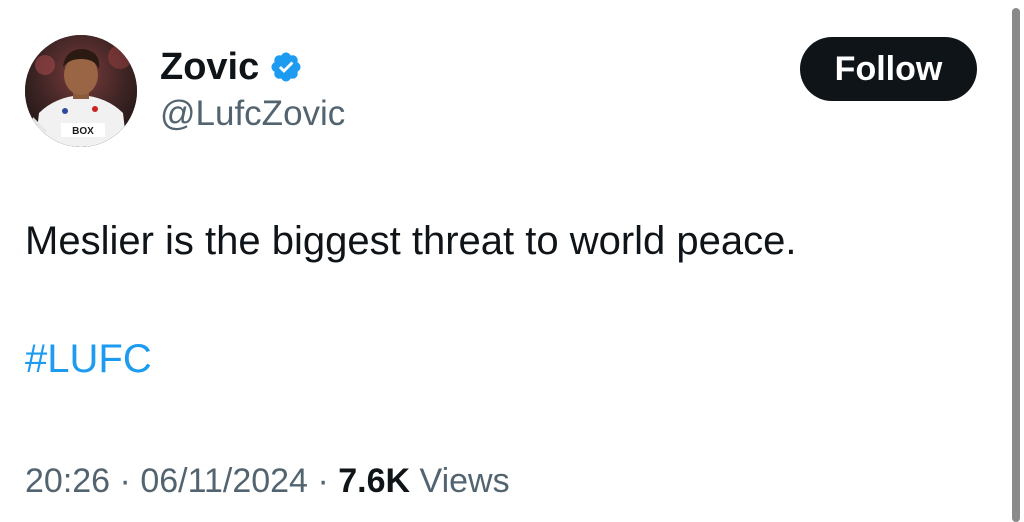 This screenshot has height=522, width=1024. Describe the element at coordinates (252, 114) in the screenshot. I see `user-handle: @LufcZovic` at that location.